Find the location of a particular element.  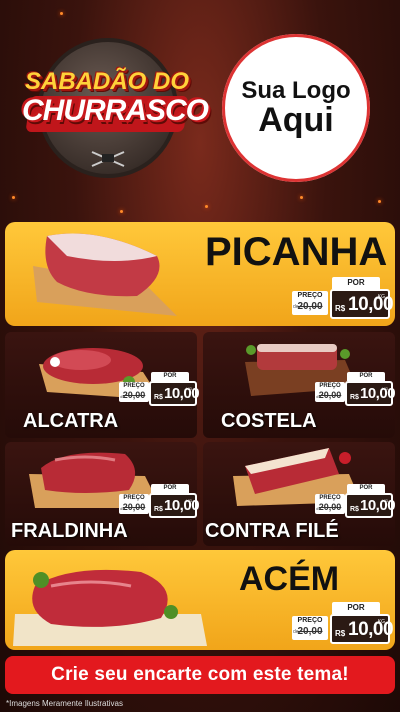

acem-meat-icon is located at coordinates (110, 607).